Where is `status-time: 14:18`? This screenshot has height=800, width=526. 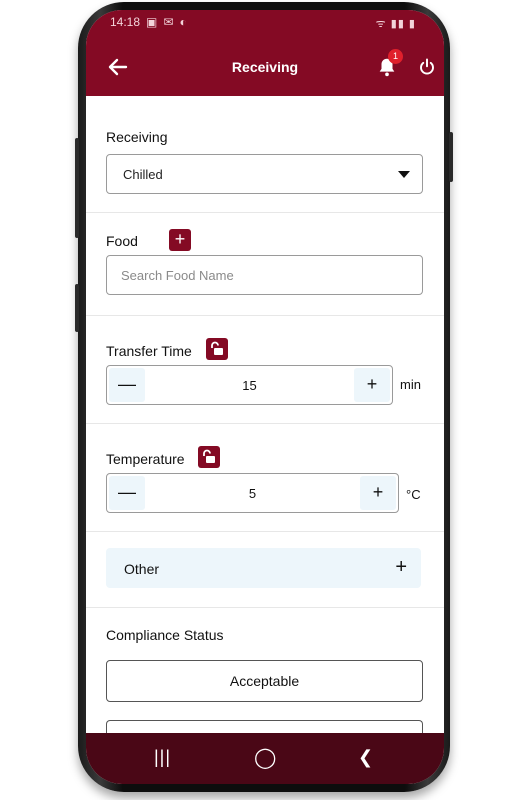 status-time: 14:18 is located at coordinates (125, 22).